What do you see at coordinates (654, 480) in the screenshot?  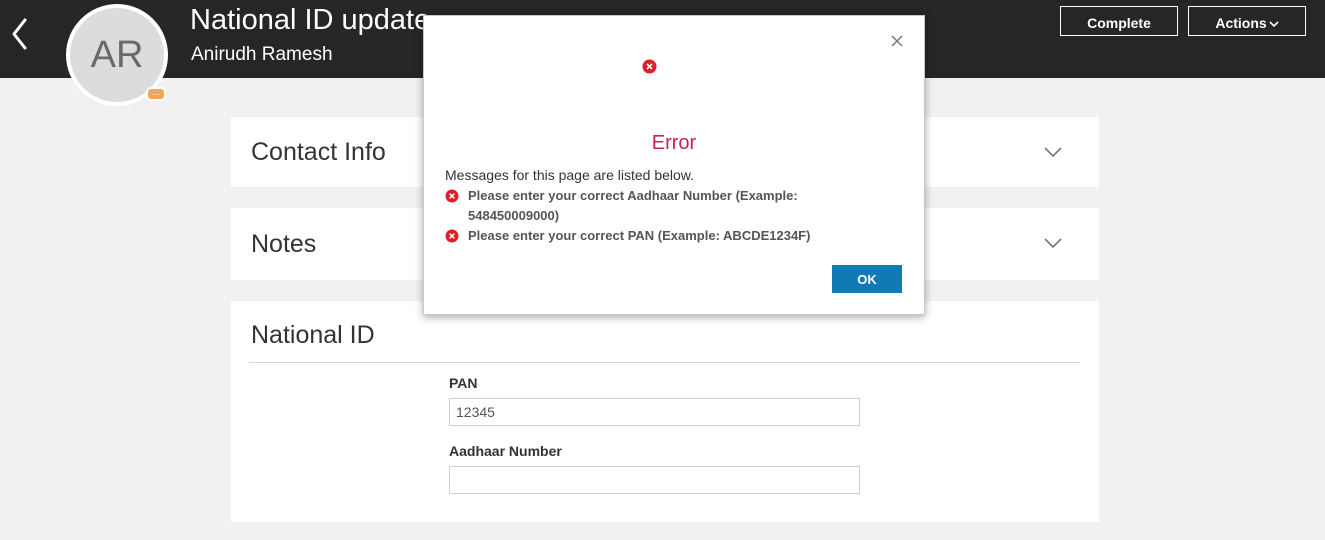 I see `aadhaar-field` at bounding box center [654, 480].